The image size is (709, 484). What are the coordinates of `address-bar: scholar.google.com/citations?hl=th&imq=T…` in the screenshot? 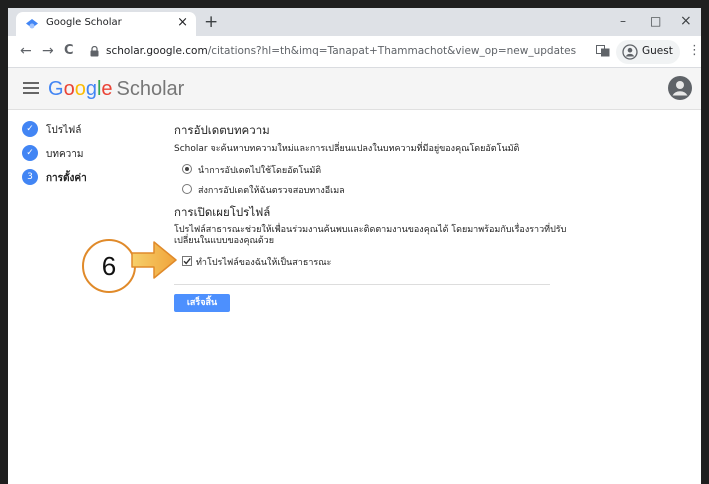 It's located at (333, 52).